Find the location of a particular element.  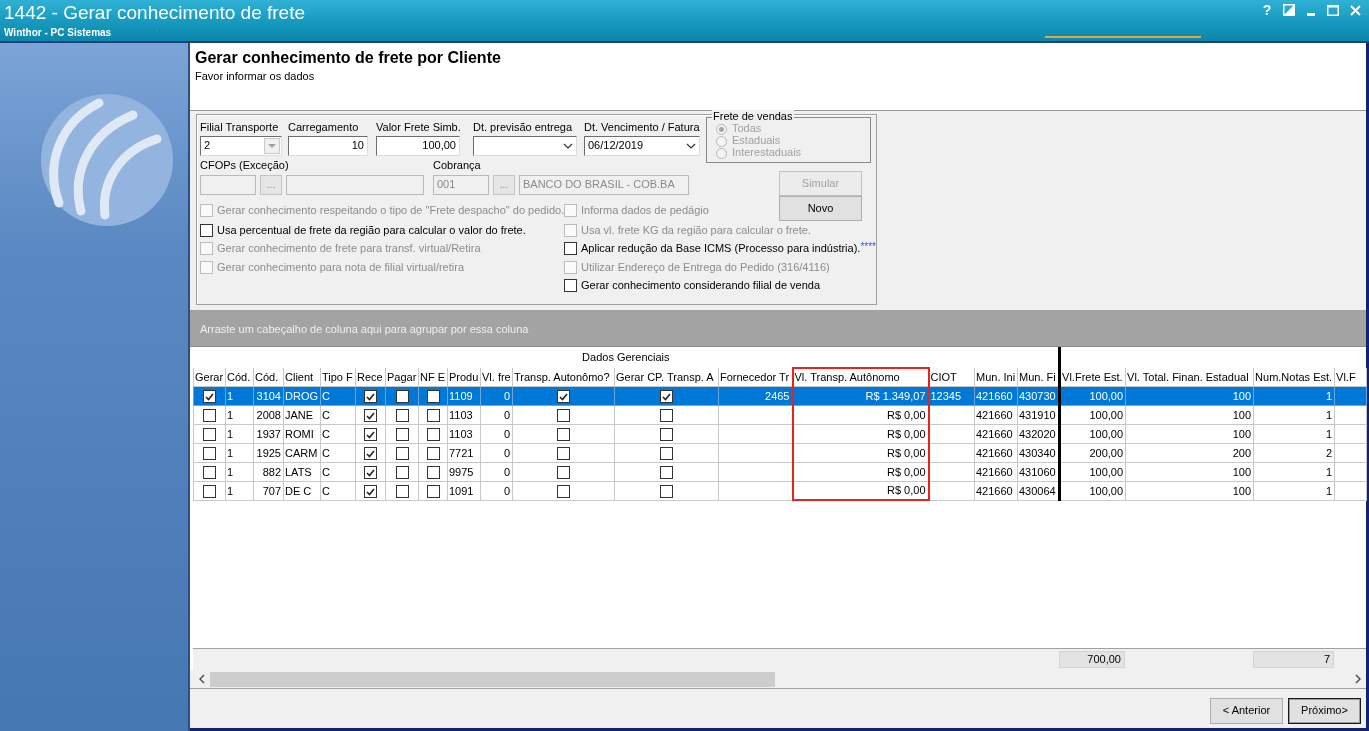

minimize-icon is located at coordinates (1311, 14).